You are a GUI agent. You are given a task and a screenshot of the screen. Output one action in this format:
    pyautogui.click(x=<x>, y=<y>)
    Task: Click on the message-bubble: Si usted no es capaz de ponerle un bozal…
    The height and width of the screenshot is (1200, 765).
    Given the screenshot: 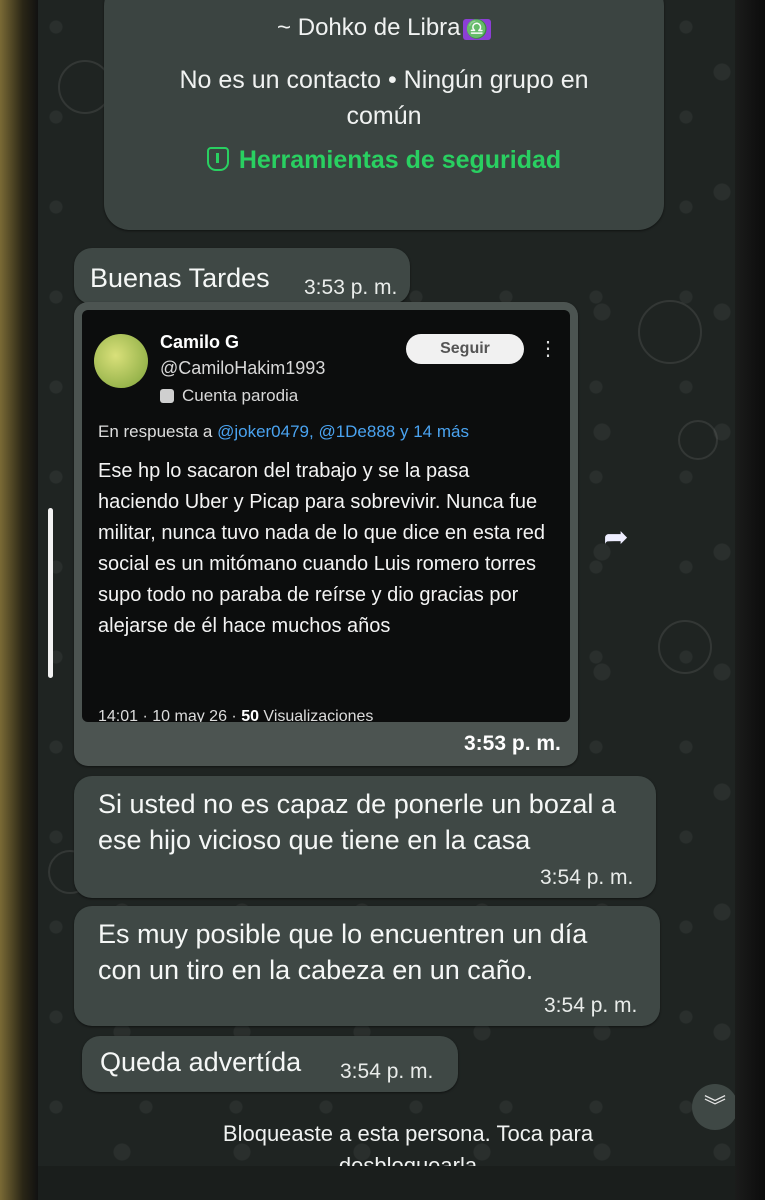 What is the action you would take?
    pyautogui.click(x=365, y=837)
    